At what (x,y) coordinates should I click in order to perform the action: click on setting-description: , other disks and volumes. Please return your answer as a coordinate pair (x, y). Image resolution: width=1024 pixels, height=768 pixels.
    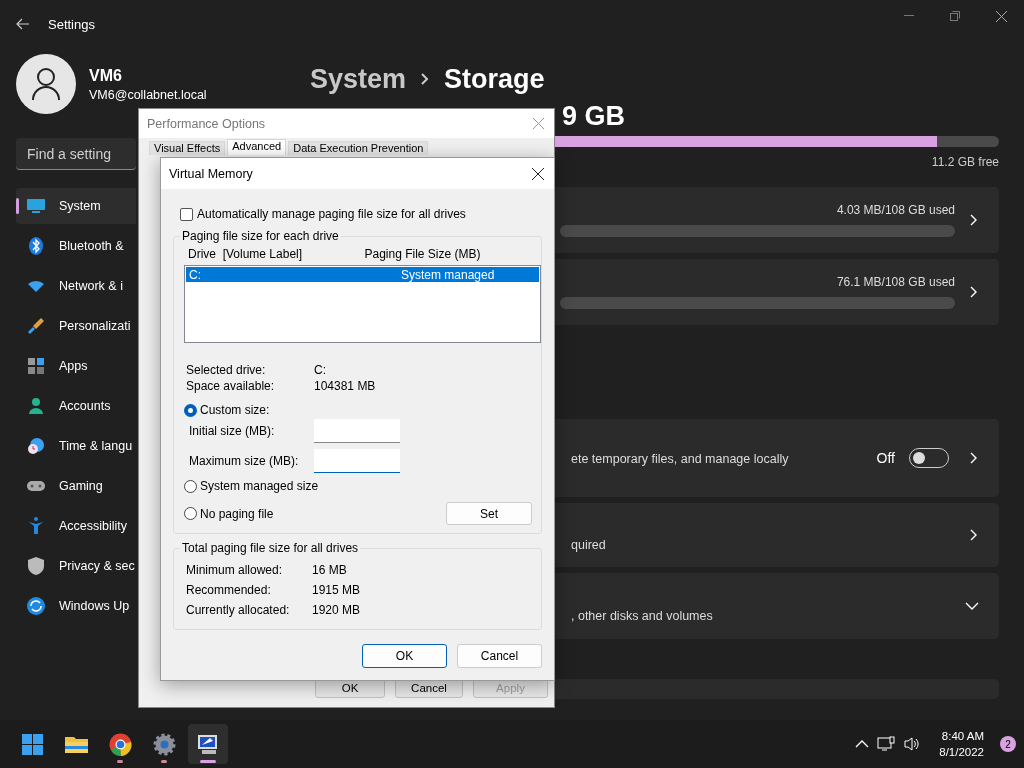
    Looking at the image, I should click on (642, 616).